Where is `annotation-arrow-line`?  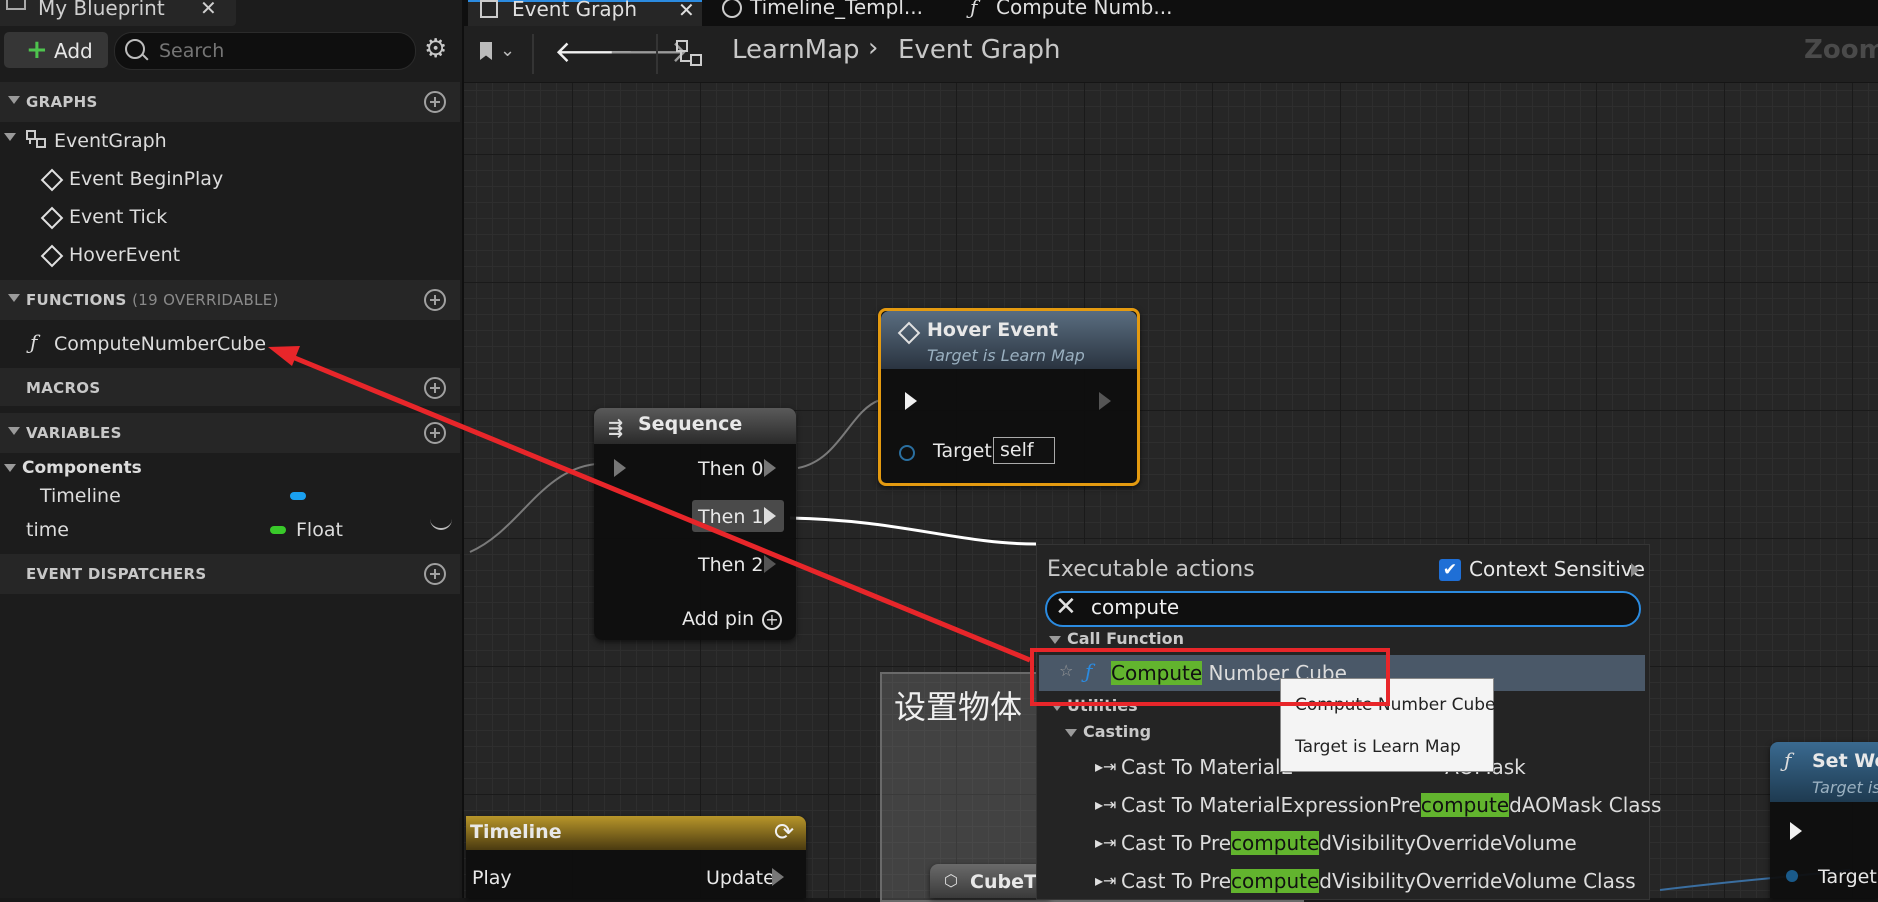
annotation-arrow-line is located at coordinates (660, 508).